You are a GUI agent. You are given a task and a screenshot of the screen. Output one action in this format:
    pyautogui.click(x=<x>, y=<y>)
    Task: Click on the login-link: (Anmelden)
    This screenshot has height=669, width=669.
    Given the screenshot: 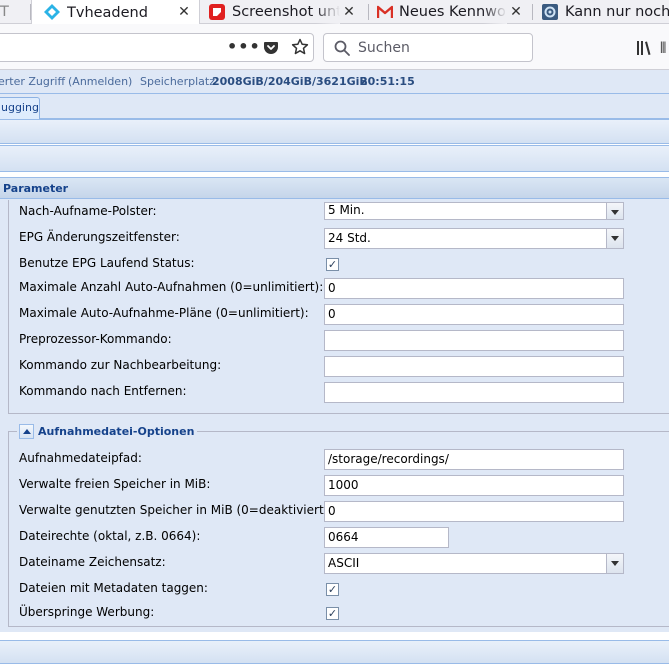 What is the action you would take?
    pyautogui.click(x=100, y=81)
    